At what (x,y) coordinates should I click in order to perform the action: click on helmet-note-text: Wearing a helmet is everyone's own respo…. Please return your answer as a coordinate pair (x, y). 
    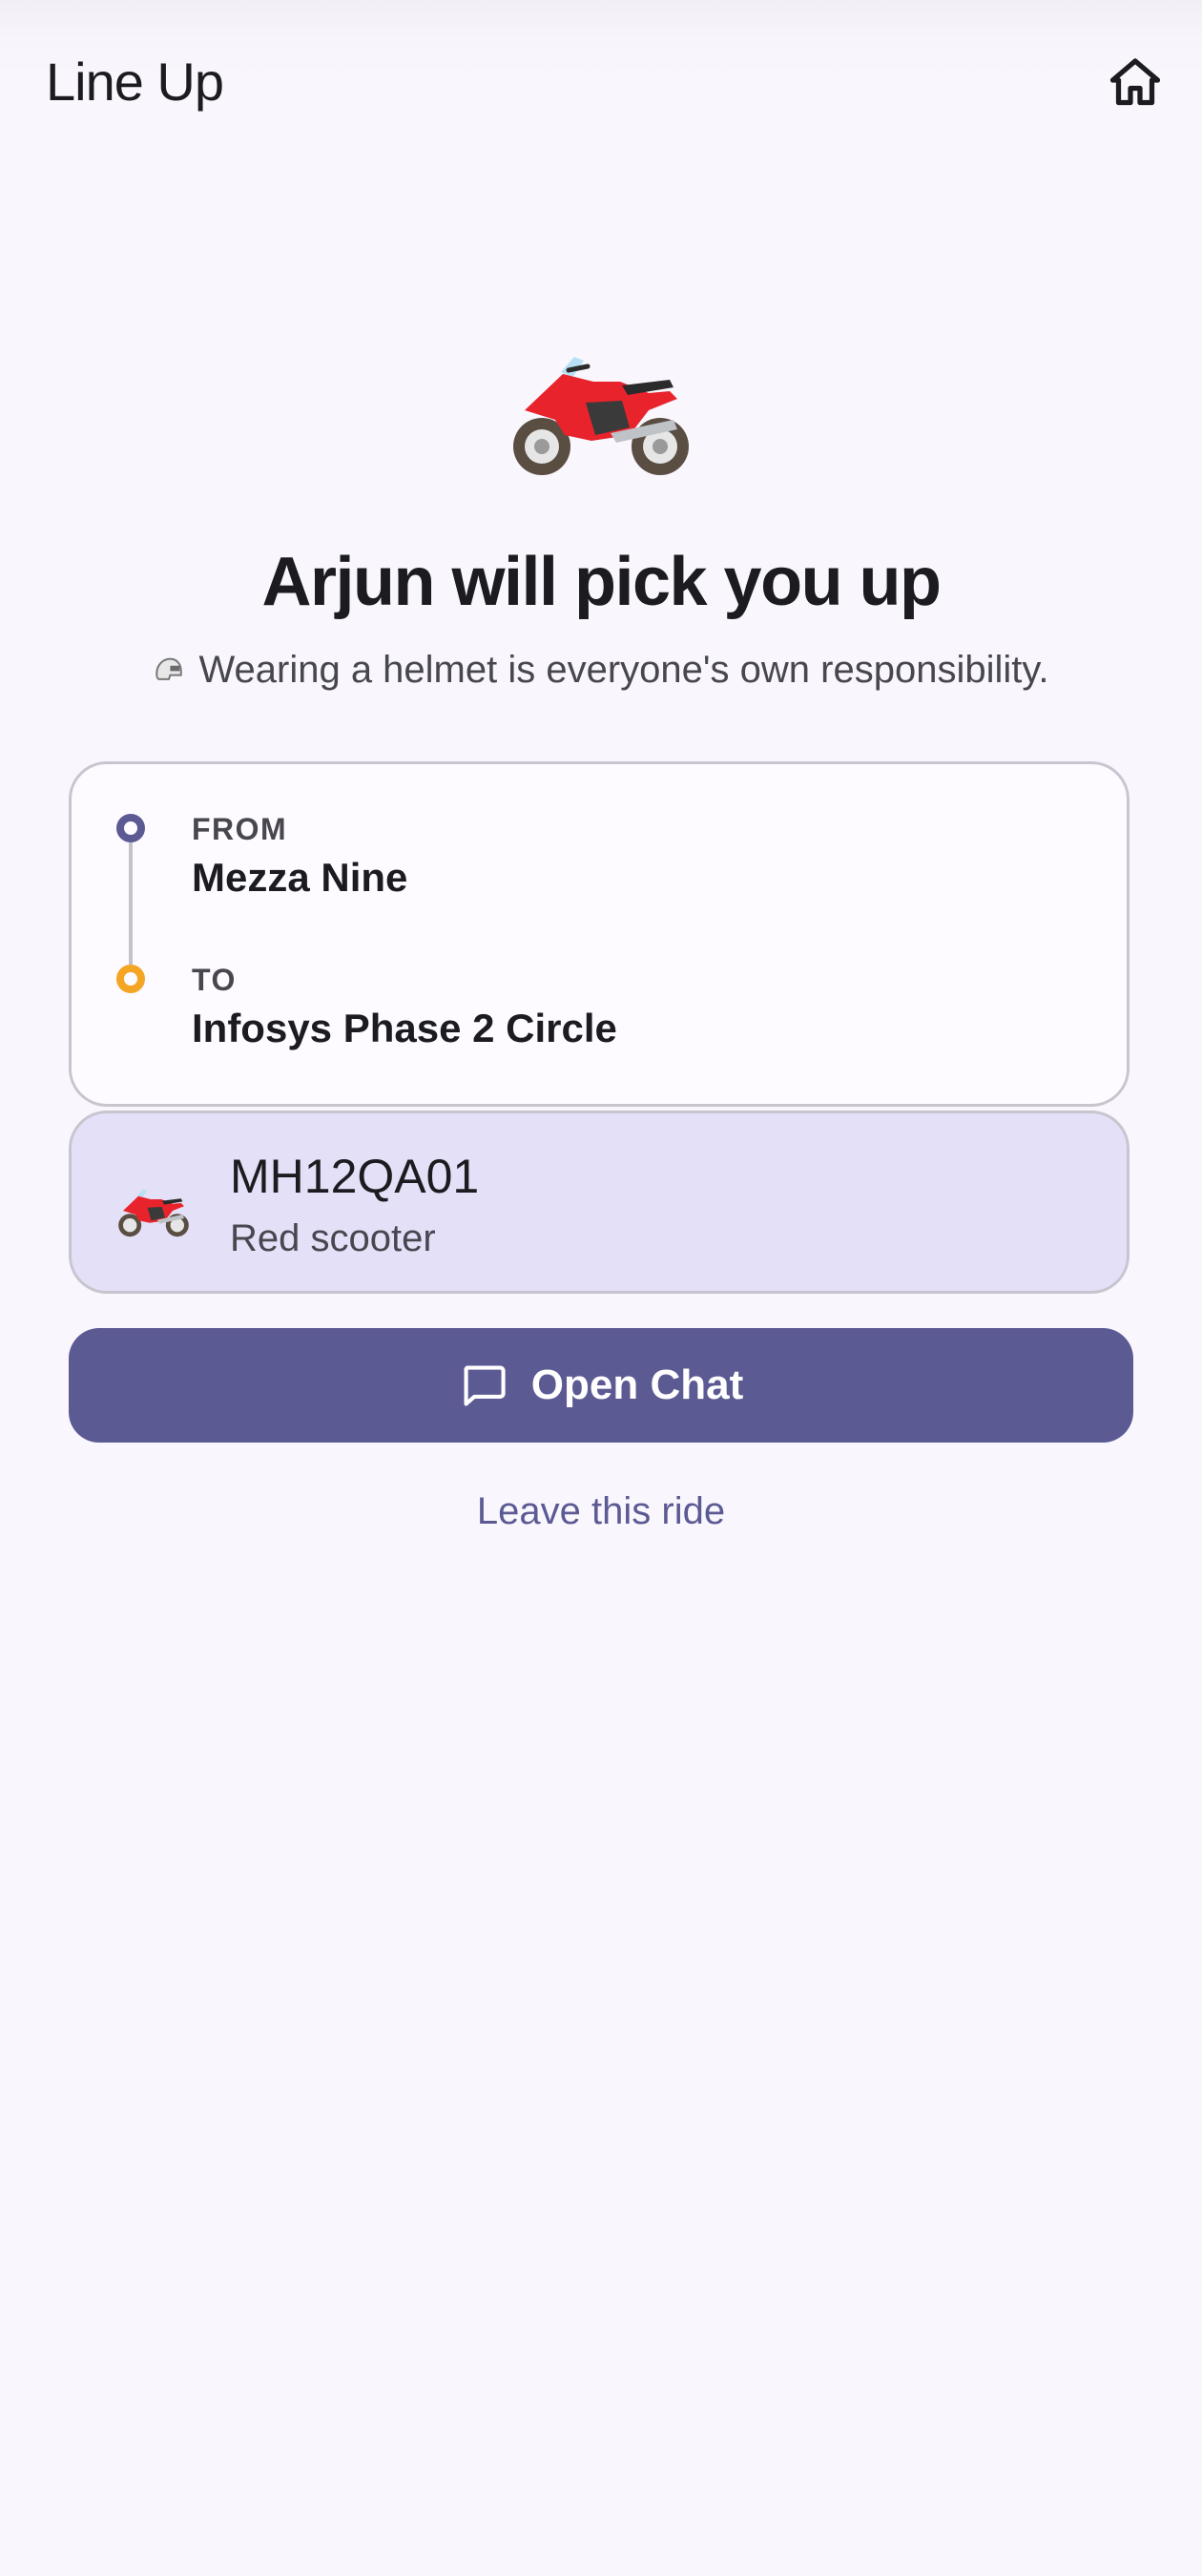
    Looking at the image, I should click on (623, 670).